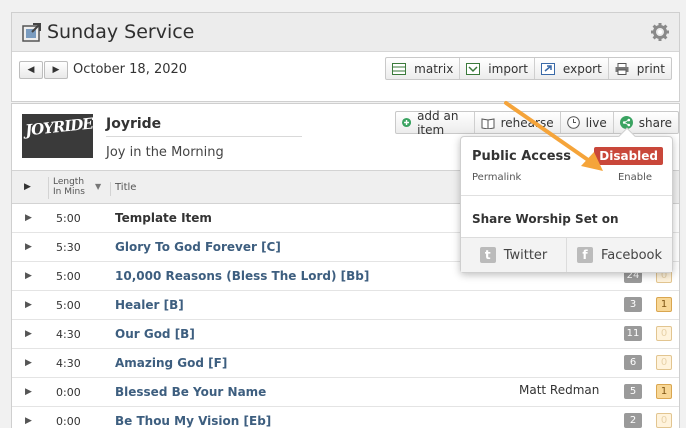  What do you see at coordinates (508, 68) in the screenshot?
I see `import-label: import` at bounding box center [508, 68].